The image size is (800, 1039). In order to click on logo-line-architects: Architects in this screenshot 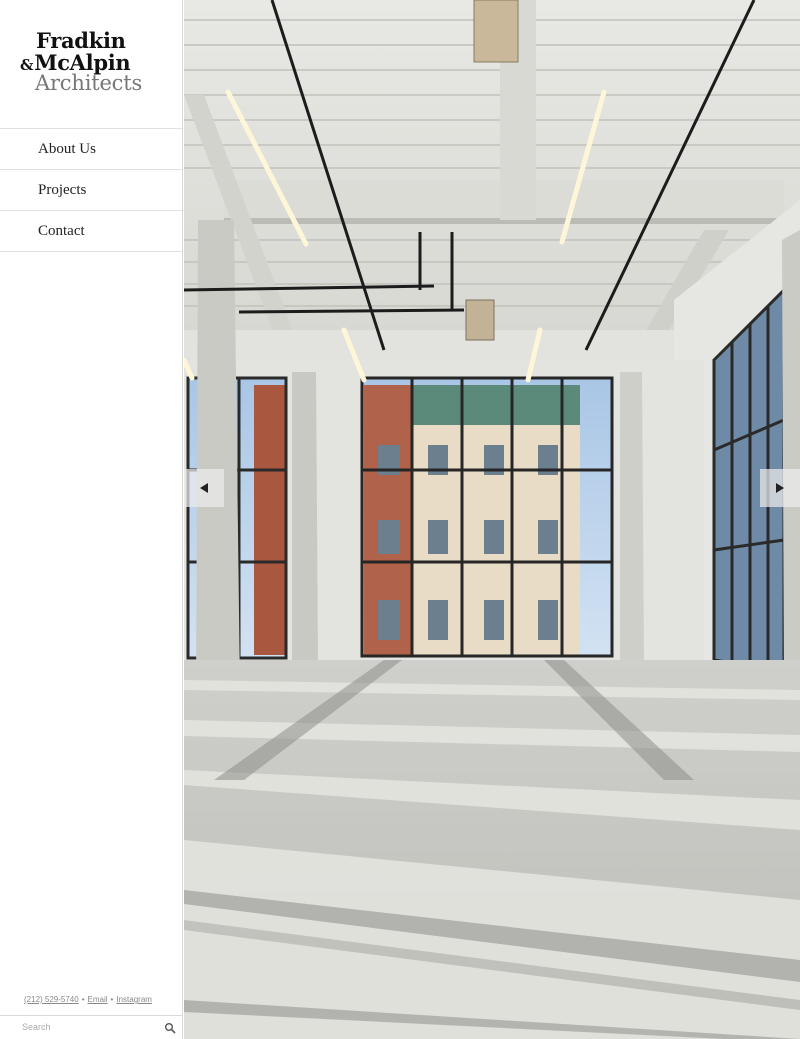, I will do `click(89, 83)`.